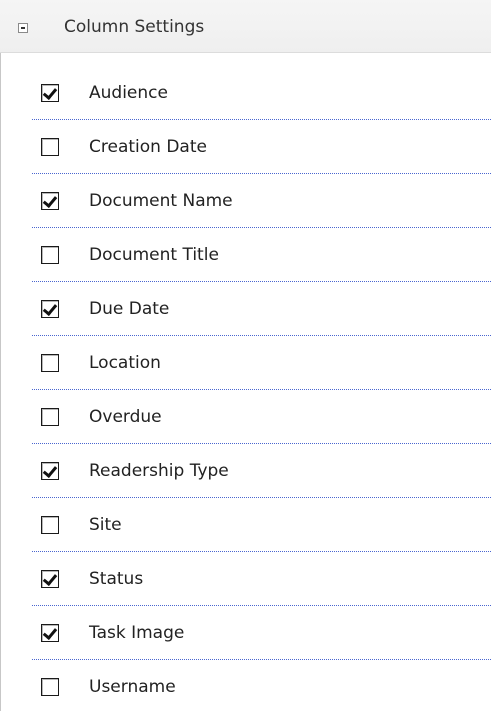 This screenshot has height=714, width=491. I want to click on column-option-label: Task Image, so click(136, 633).